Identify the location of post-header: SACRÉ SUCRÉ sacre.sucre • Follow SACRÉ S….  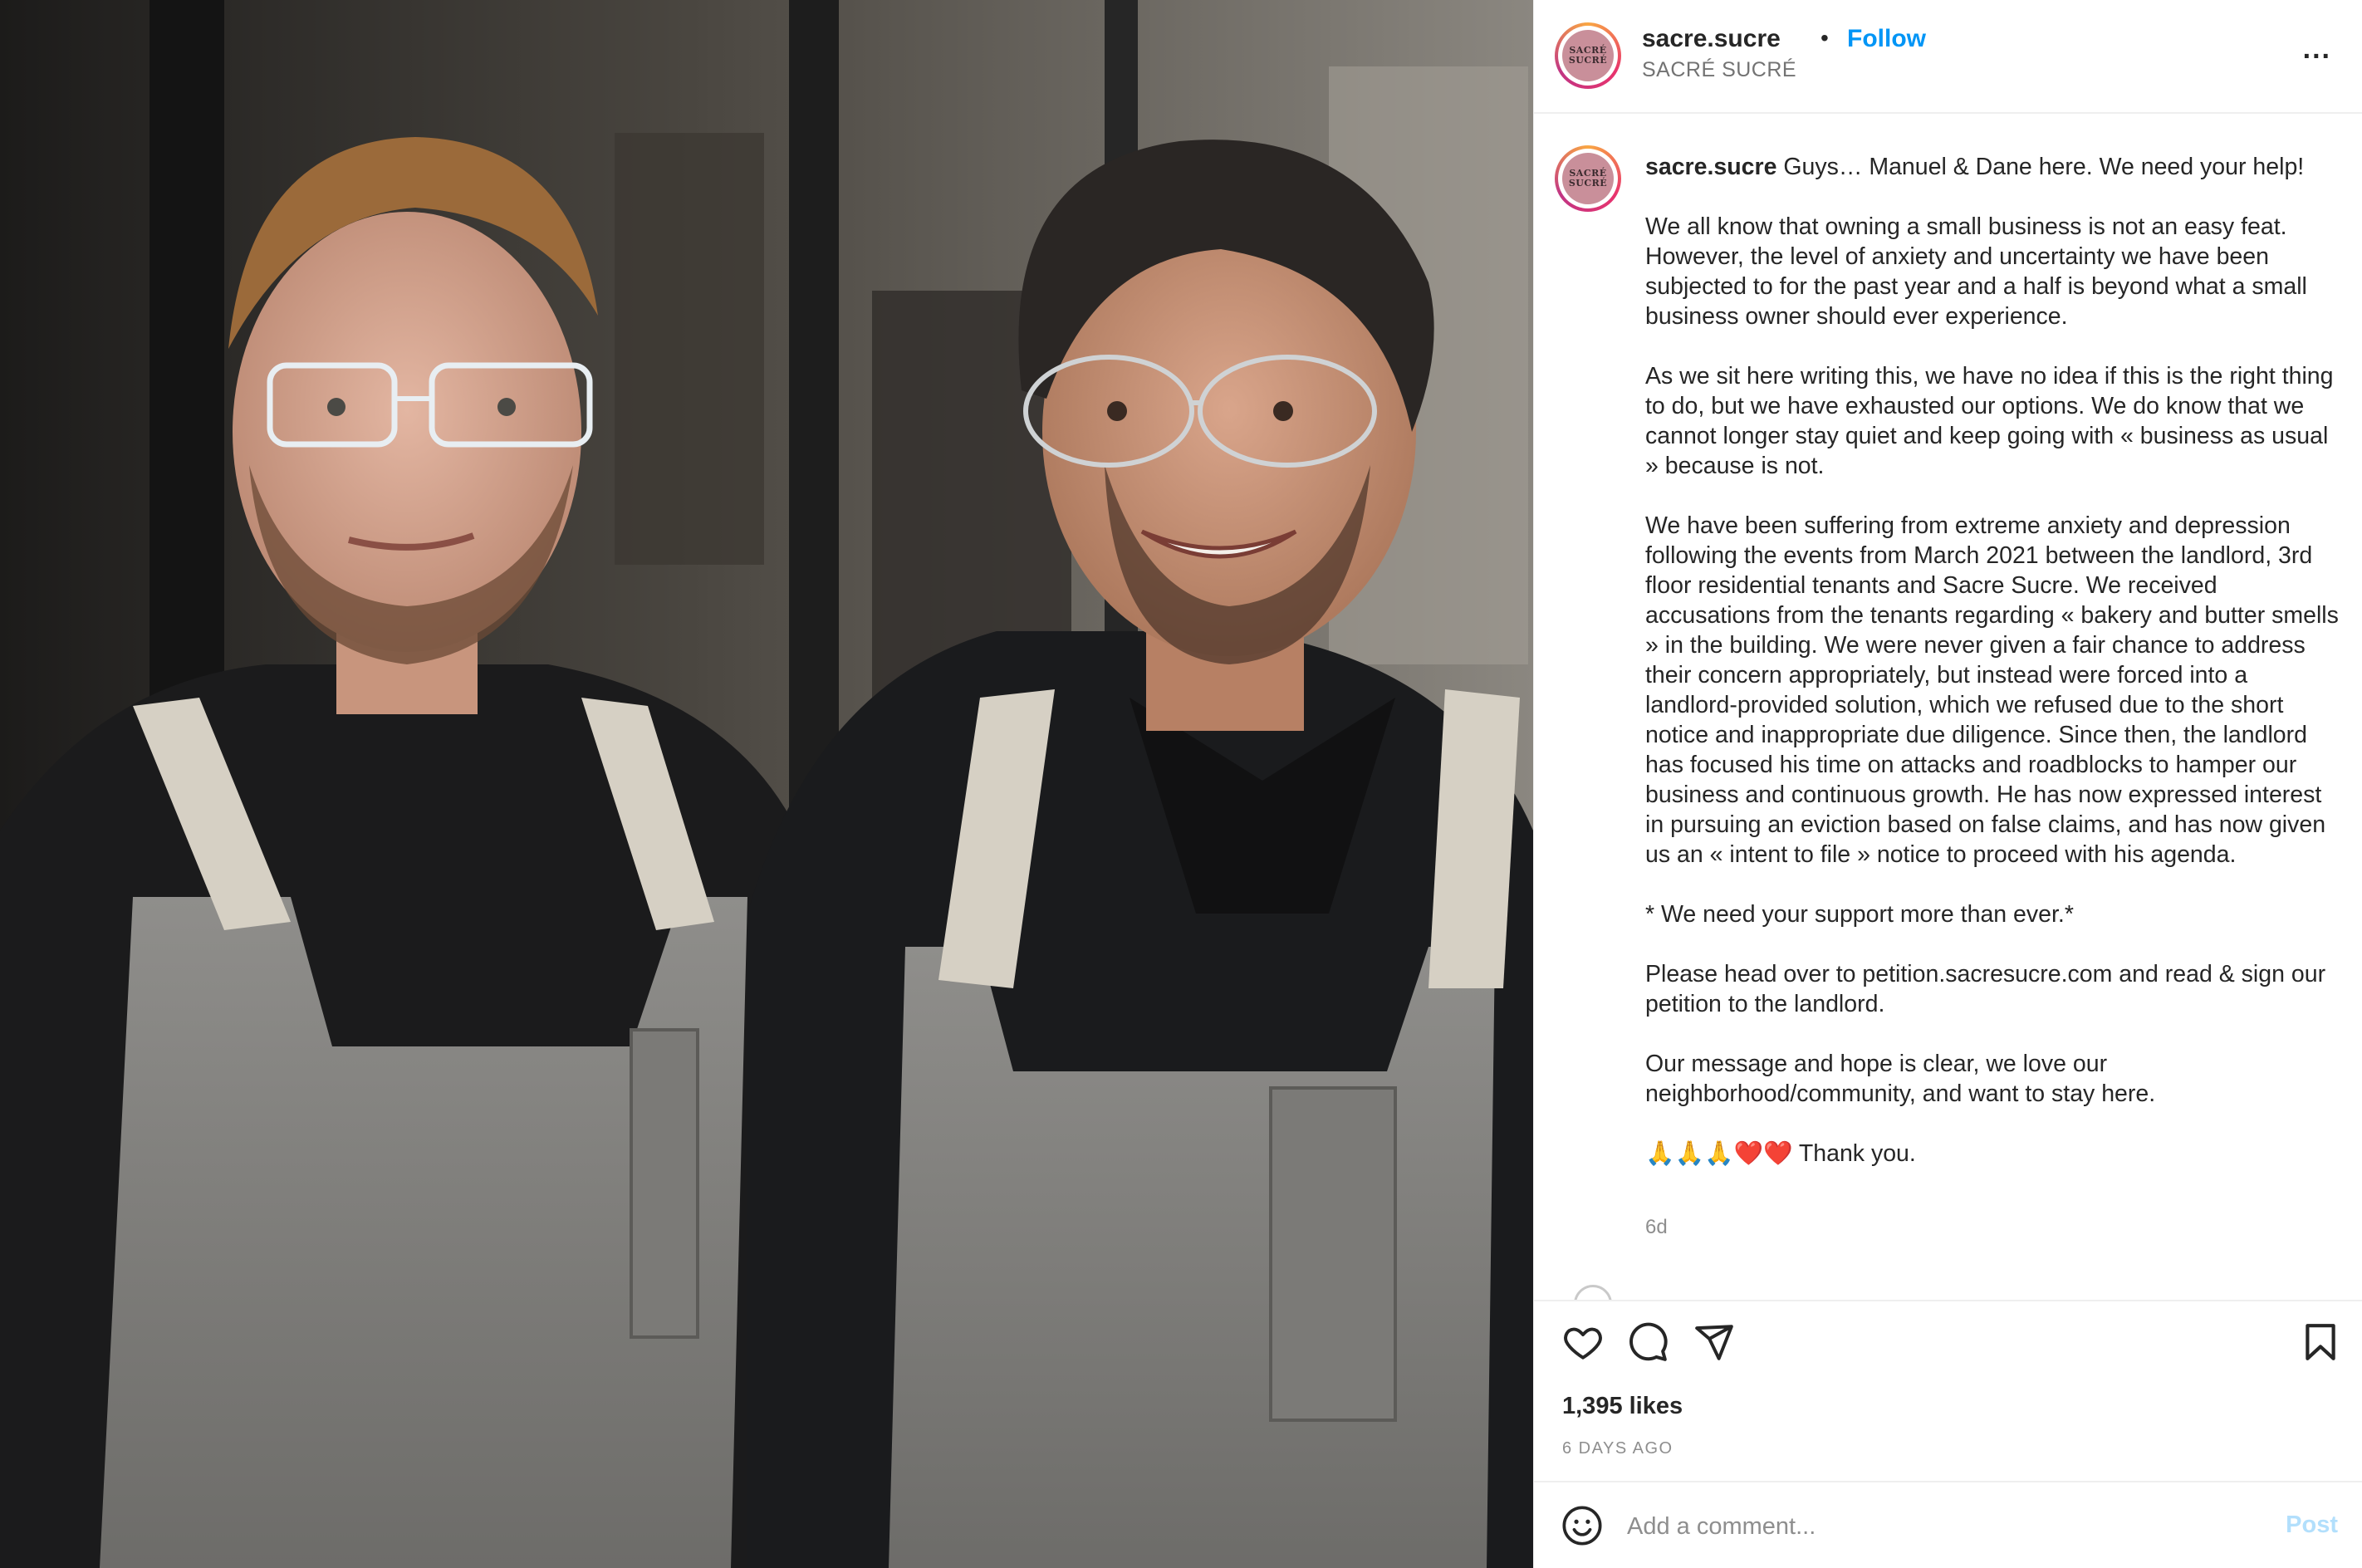
(1948, 57).